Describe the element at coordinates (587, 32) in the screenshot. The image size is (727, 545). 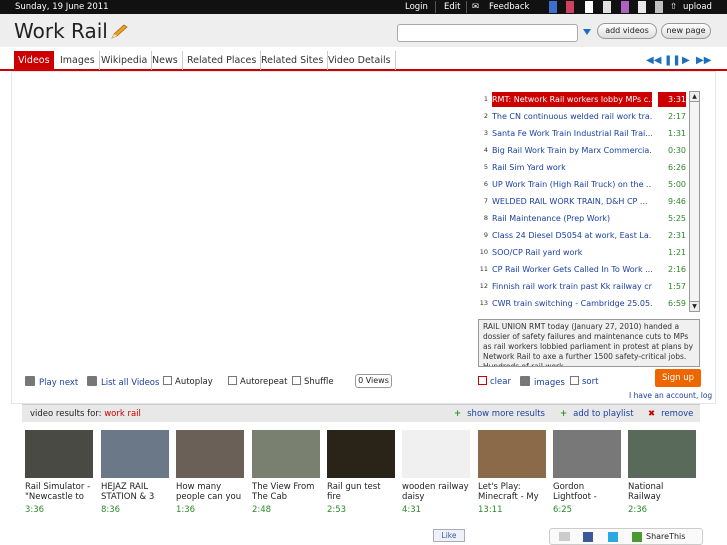
I see `search-dropdown-icon` at that location.